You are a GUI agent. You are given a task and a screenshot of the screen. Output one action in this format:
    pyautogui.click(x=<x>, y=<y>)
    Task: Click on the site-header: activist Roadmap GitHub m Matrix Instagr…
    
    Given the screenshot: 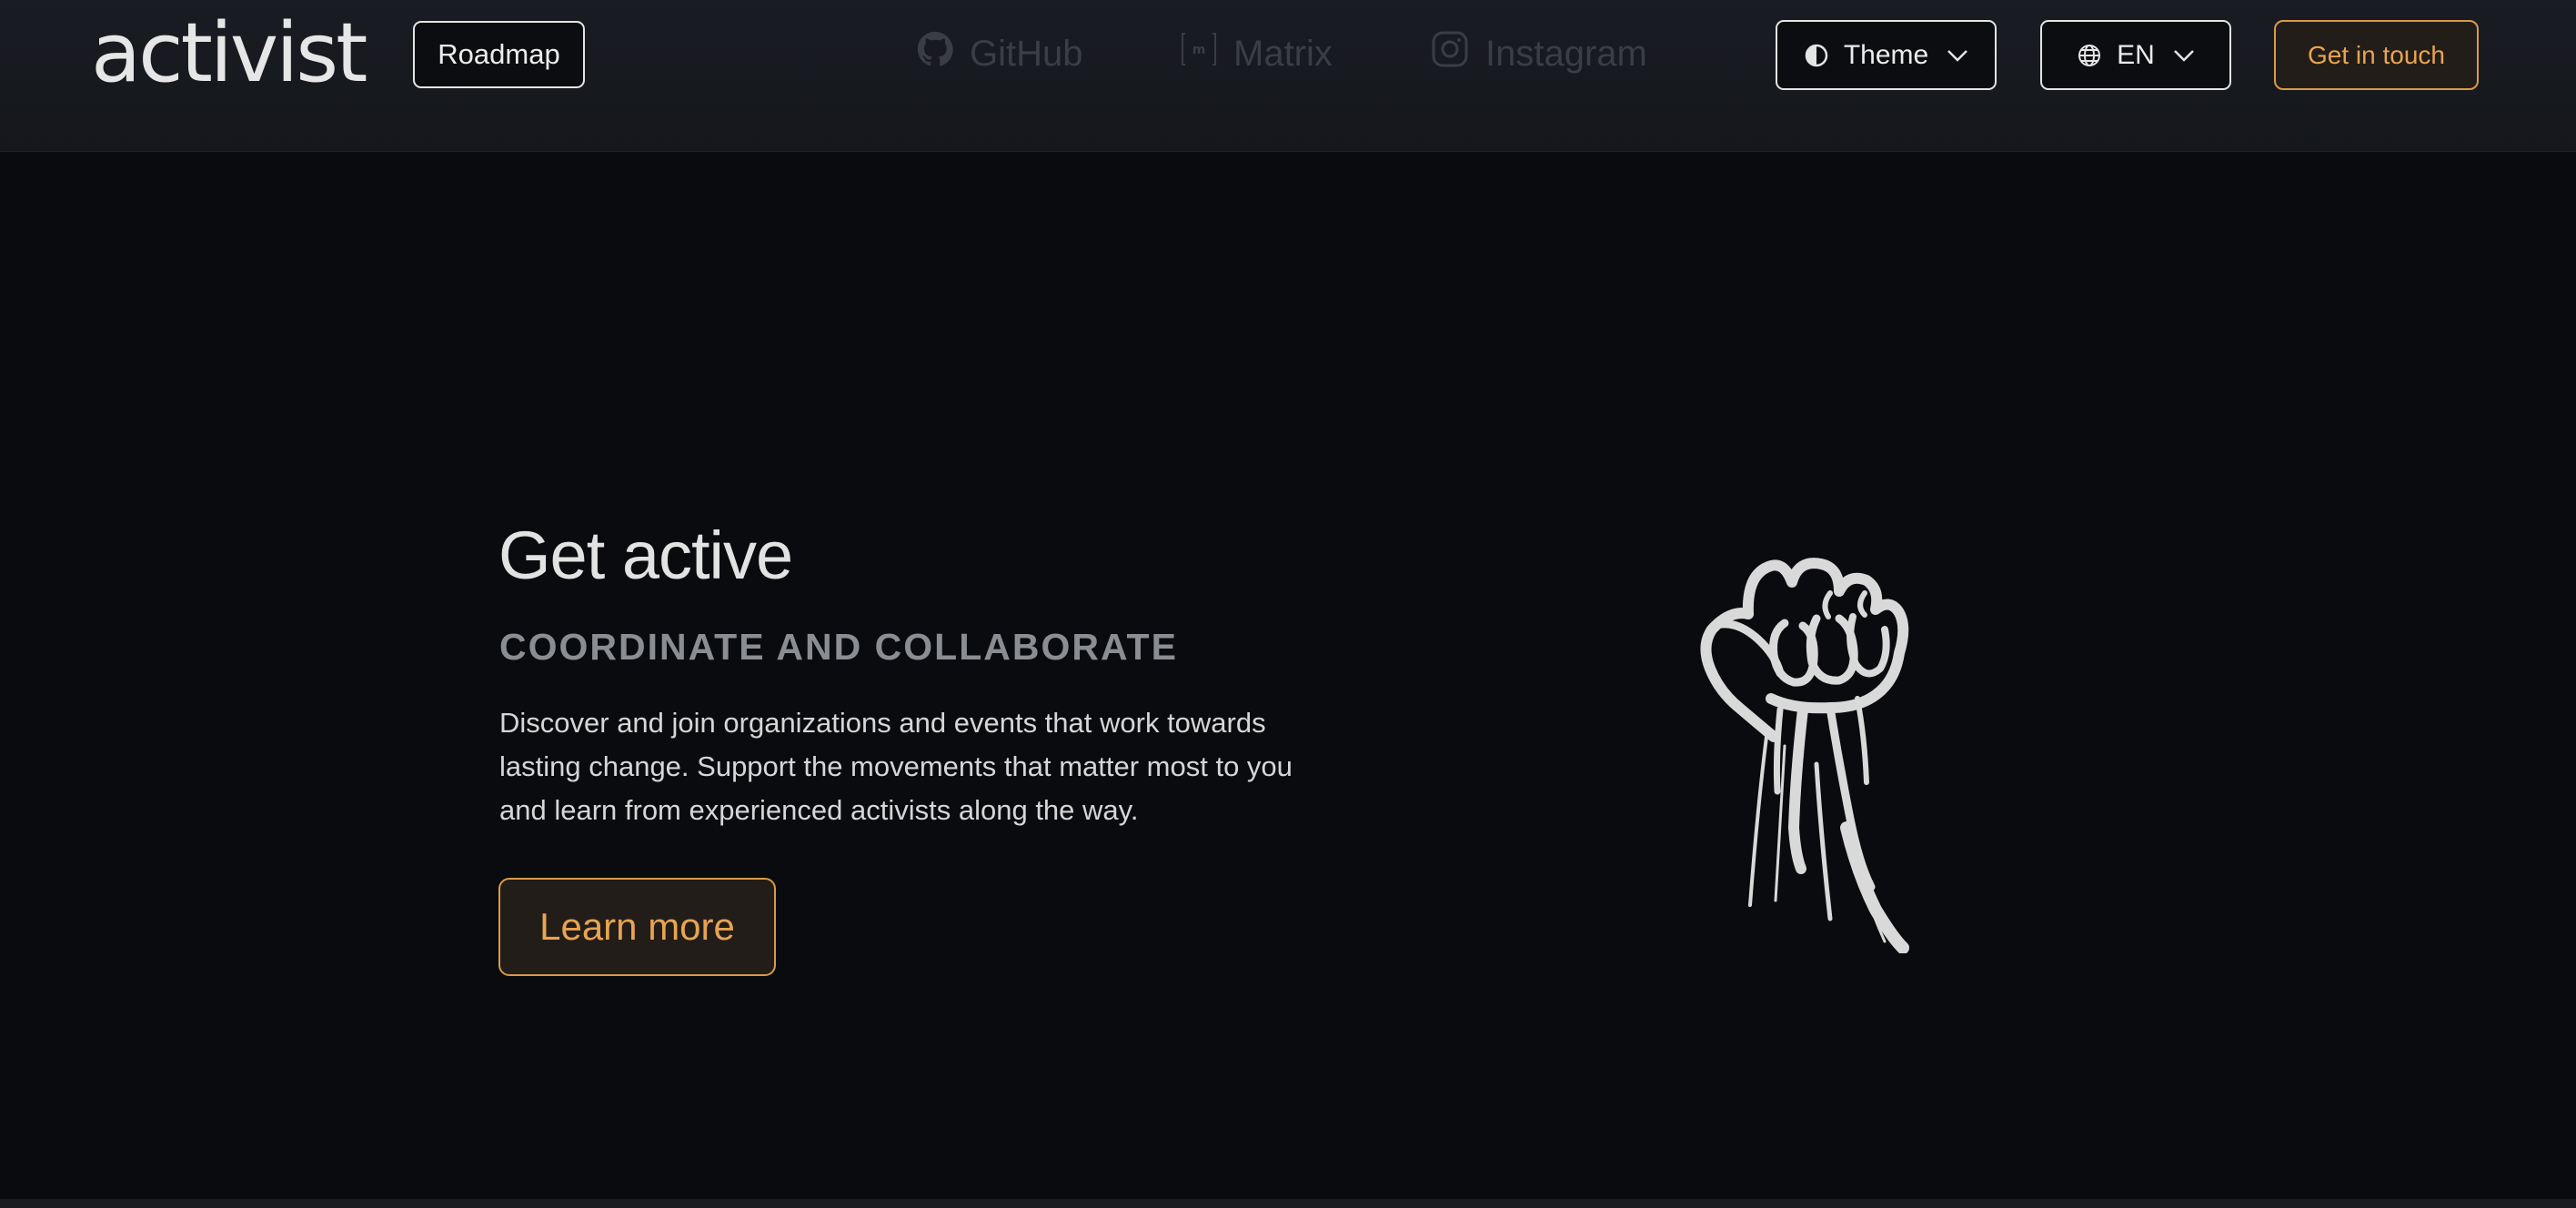 What is the action you would take?
    pyautogui.click(x=1288, y=76)
    